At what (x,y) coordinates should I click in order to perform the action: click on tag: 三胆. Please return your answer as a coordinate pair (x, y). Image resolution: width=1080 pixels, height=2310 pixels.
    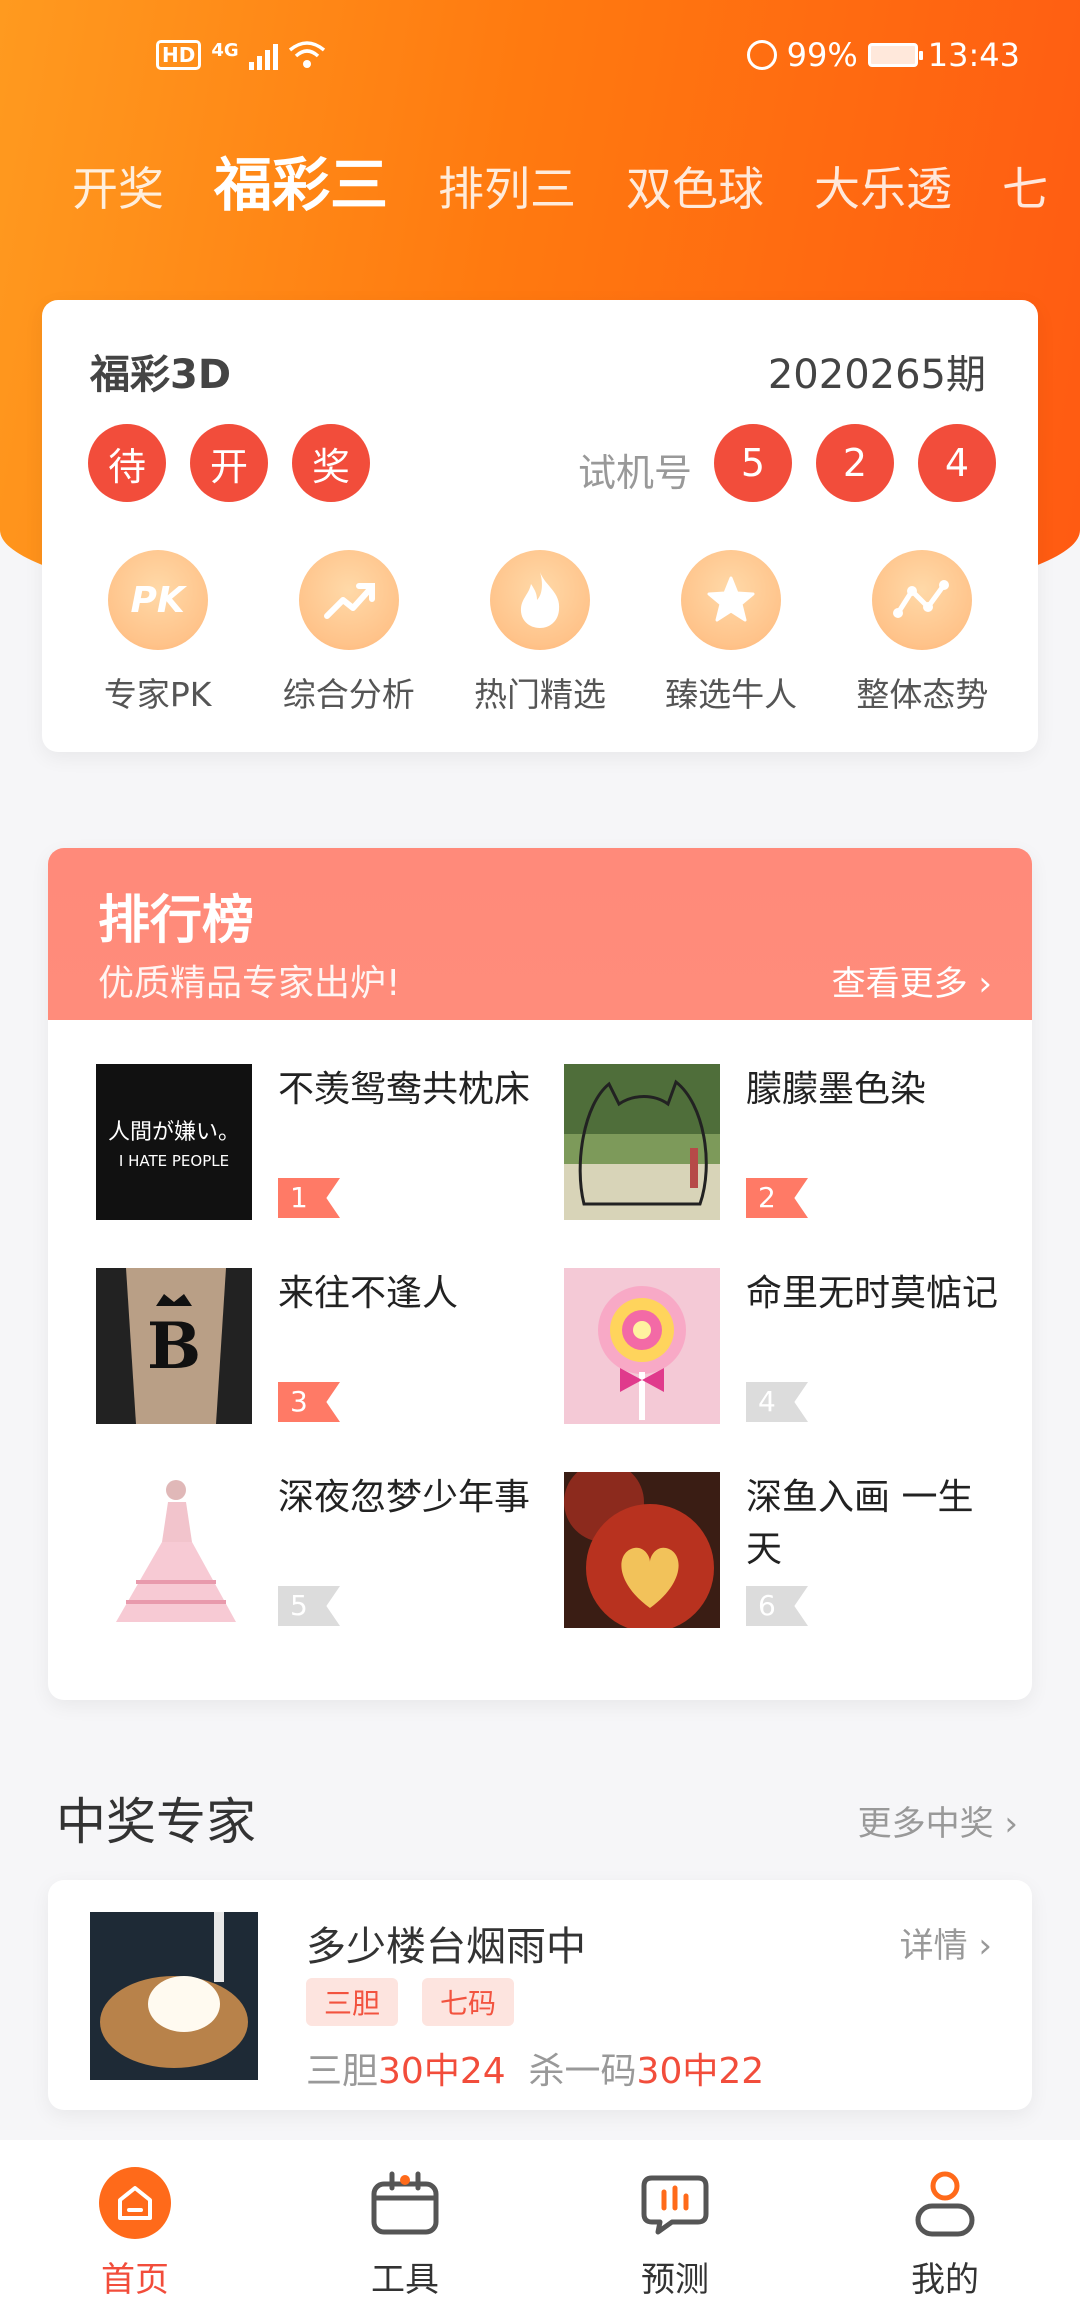
    Looking at the image, I should click on (352, 2002).